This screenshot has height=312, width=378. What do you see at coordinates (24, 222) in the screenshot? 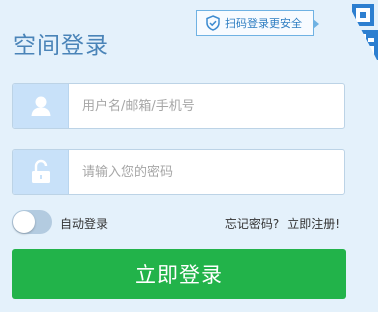
I see `toggle-knob` at bounding box center [24, 222].